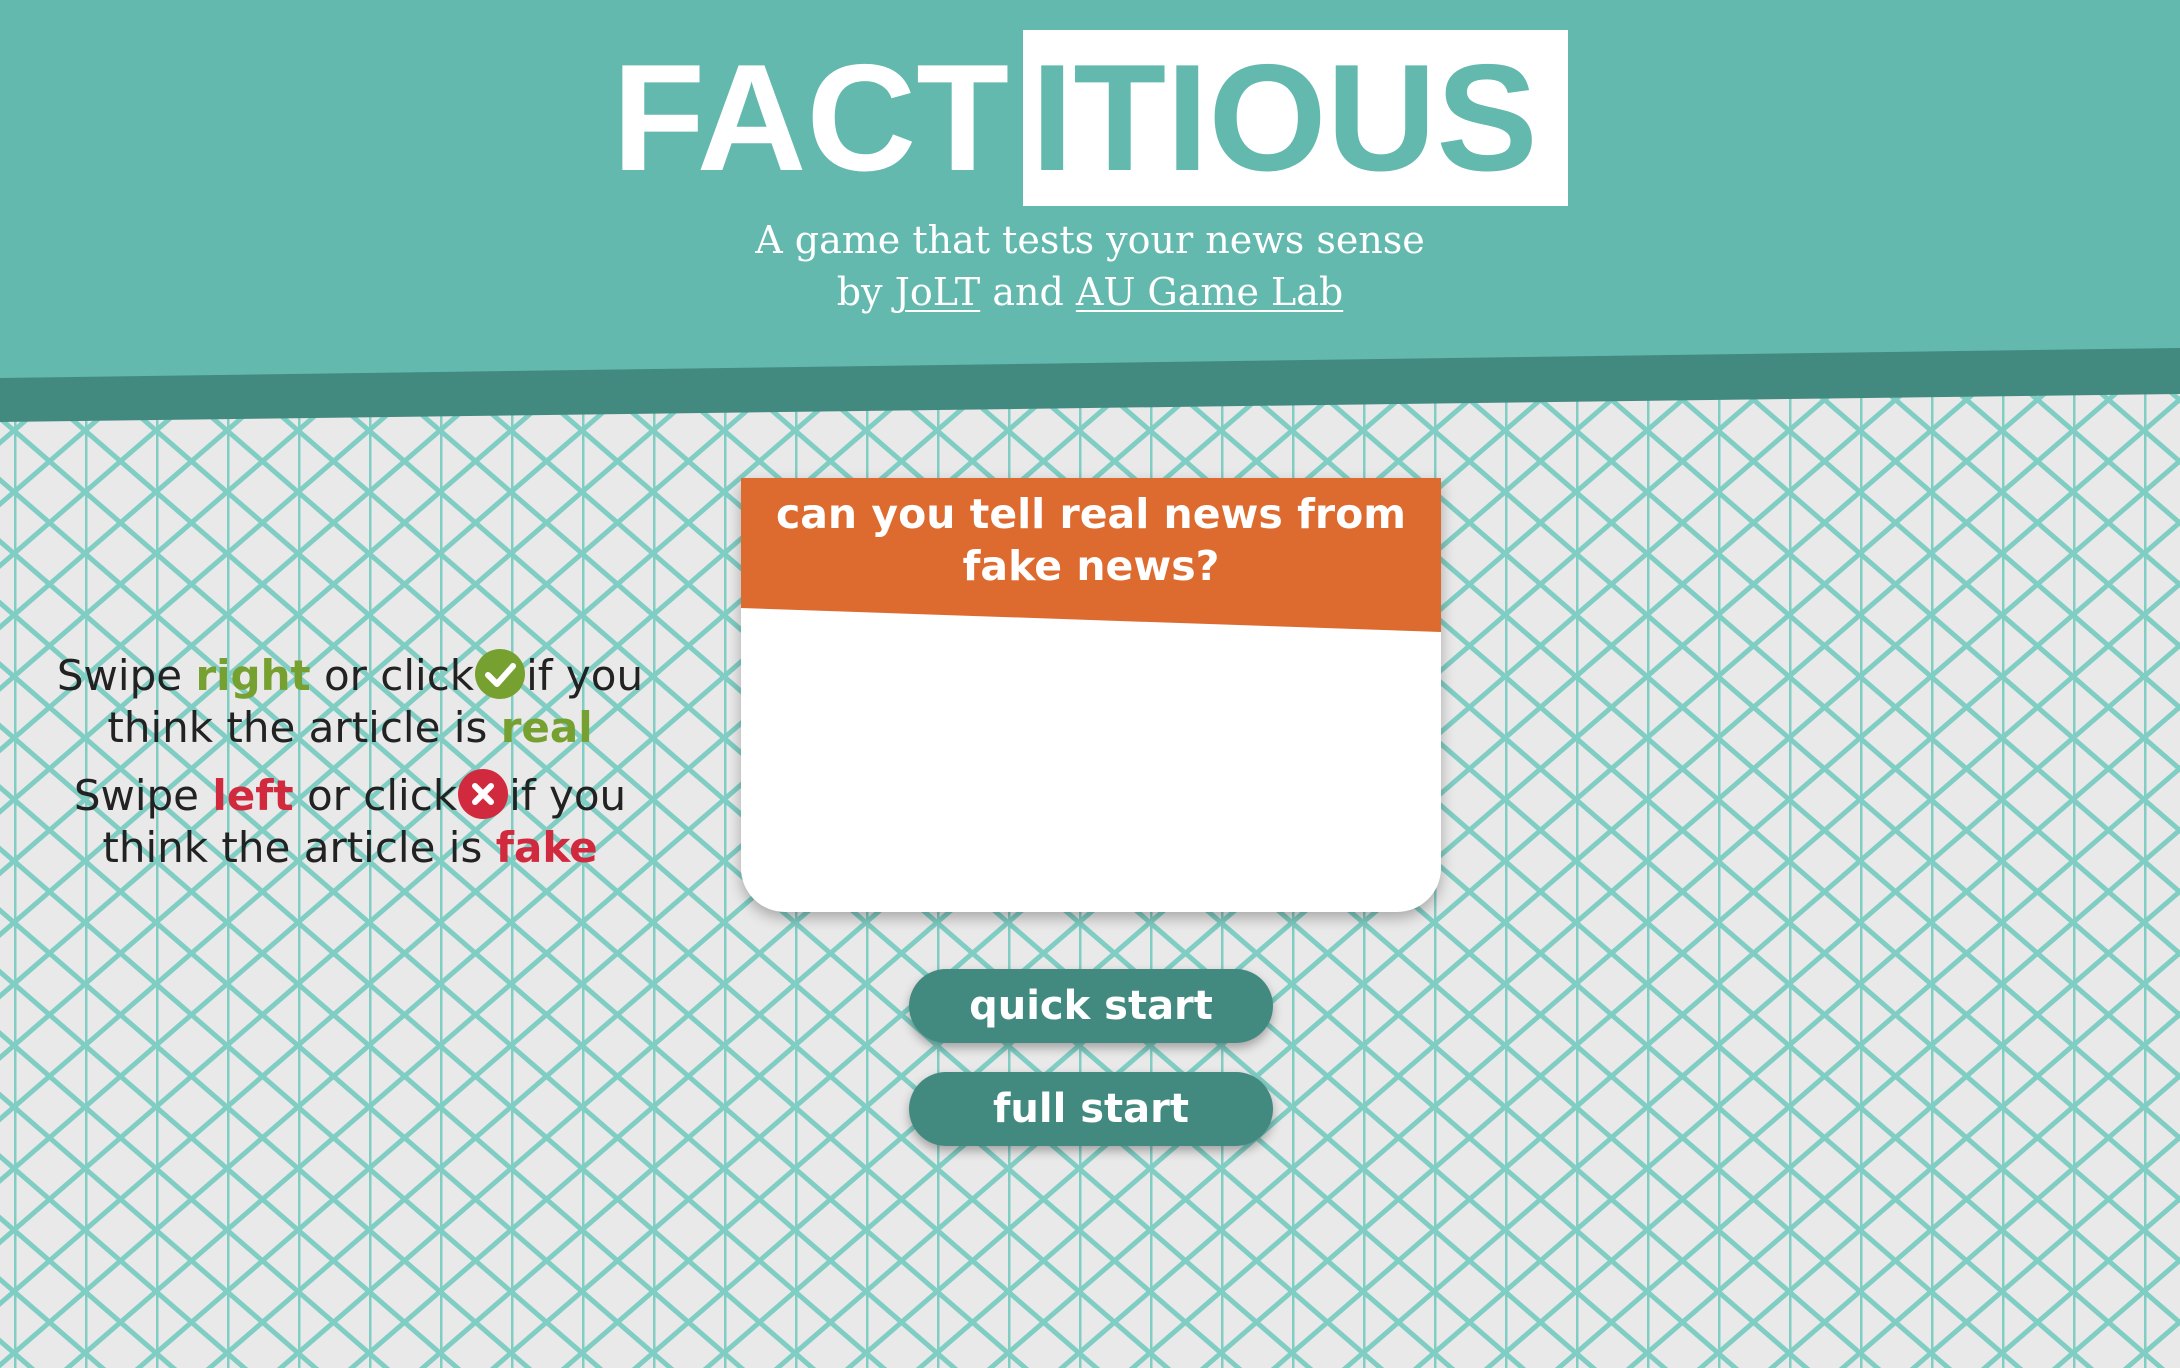 The width and height of the screenshot is (2180, 1368). Describe the element at coordinates (1091, 695) in the screenshot. I see `instruction-card: can you tell real news from fake news?` at that location.